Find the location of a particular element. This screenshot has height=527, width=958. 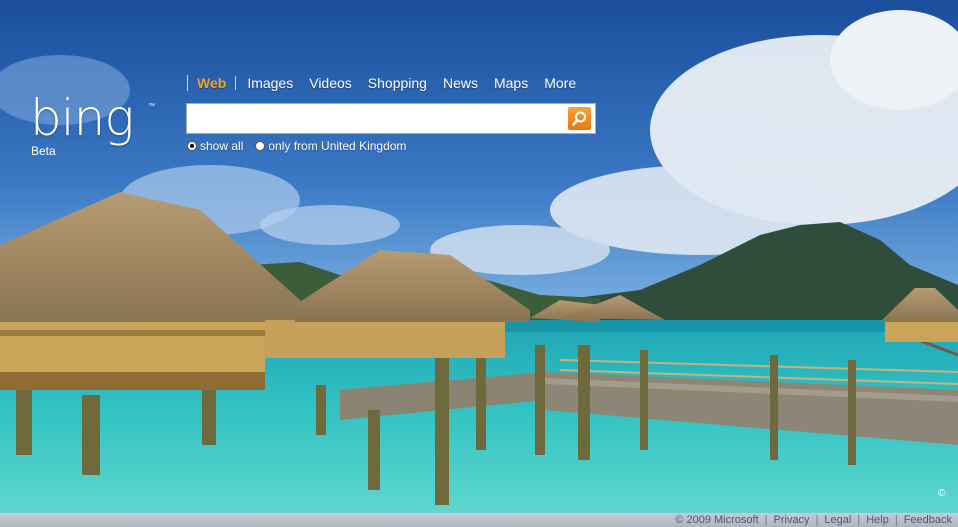

footer-feedback-link: Feedback is located at coordinates (928, 520).